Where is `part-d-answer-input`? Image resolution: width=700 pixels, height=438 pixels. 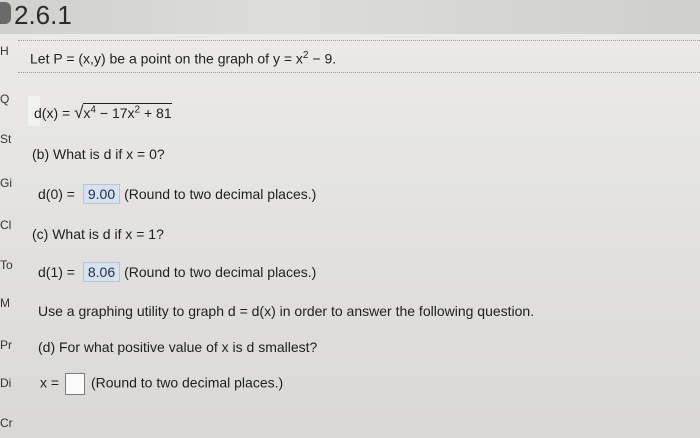
part-d-answer-input is located at coordinates (74, 384).